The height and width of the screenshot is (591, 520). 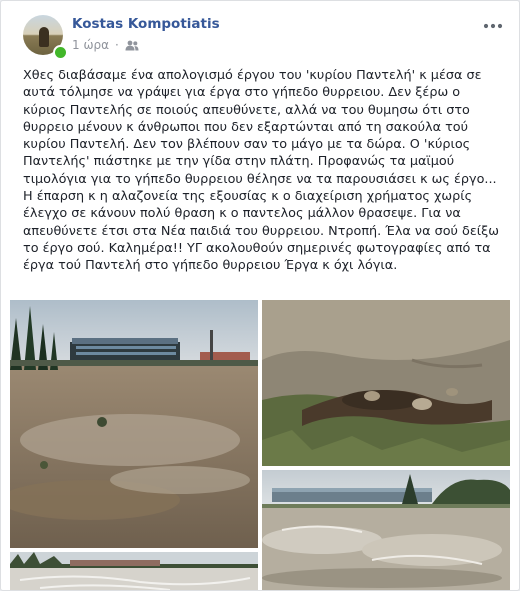 What do you see at coordinates (60, 52) in the screenshot?
I see `online-status-indicator` at bounding box center [60, 52].